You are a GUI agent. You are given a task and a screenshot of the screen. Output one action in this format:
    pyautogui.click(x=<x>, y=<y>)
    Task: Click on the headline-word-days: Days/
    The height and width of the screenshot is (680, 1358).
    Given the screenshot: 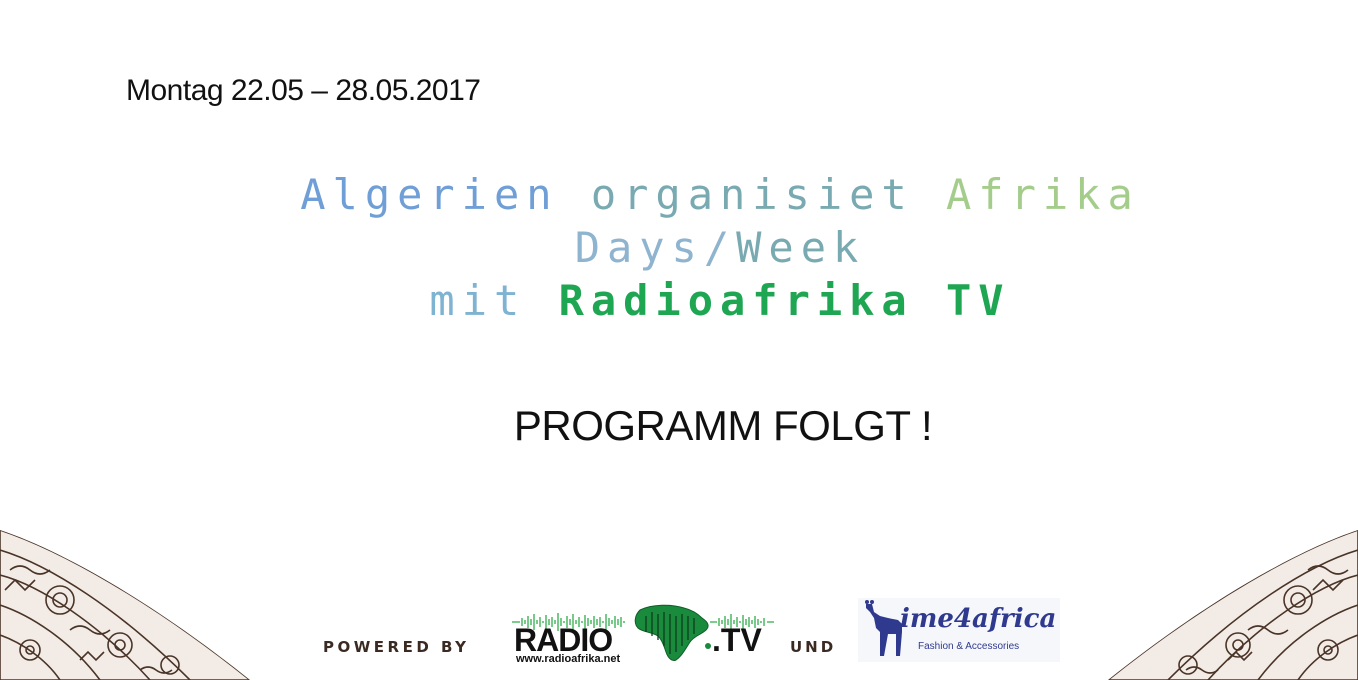 What is the action you would take?
    pyautogui.click(x=655, y=247)
    